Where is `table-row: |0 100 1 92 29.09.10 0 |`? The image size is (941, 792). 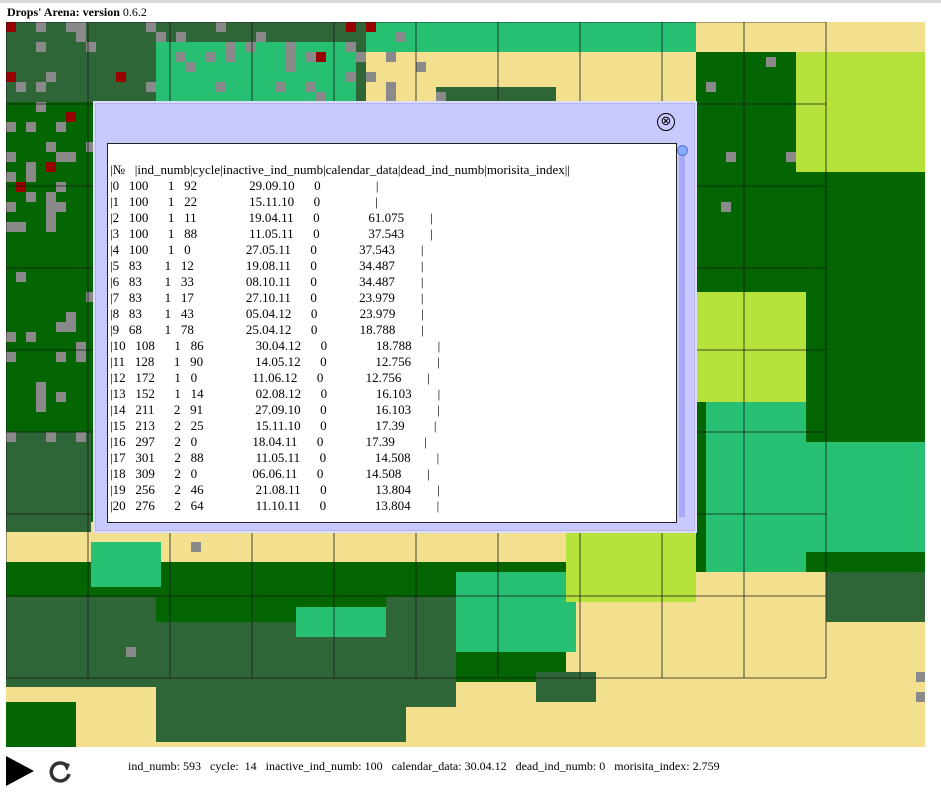
table-row: |0 100 1 92 29.09.10 0 | is located at coordinates (244, 185).